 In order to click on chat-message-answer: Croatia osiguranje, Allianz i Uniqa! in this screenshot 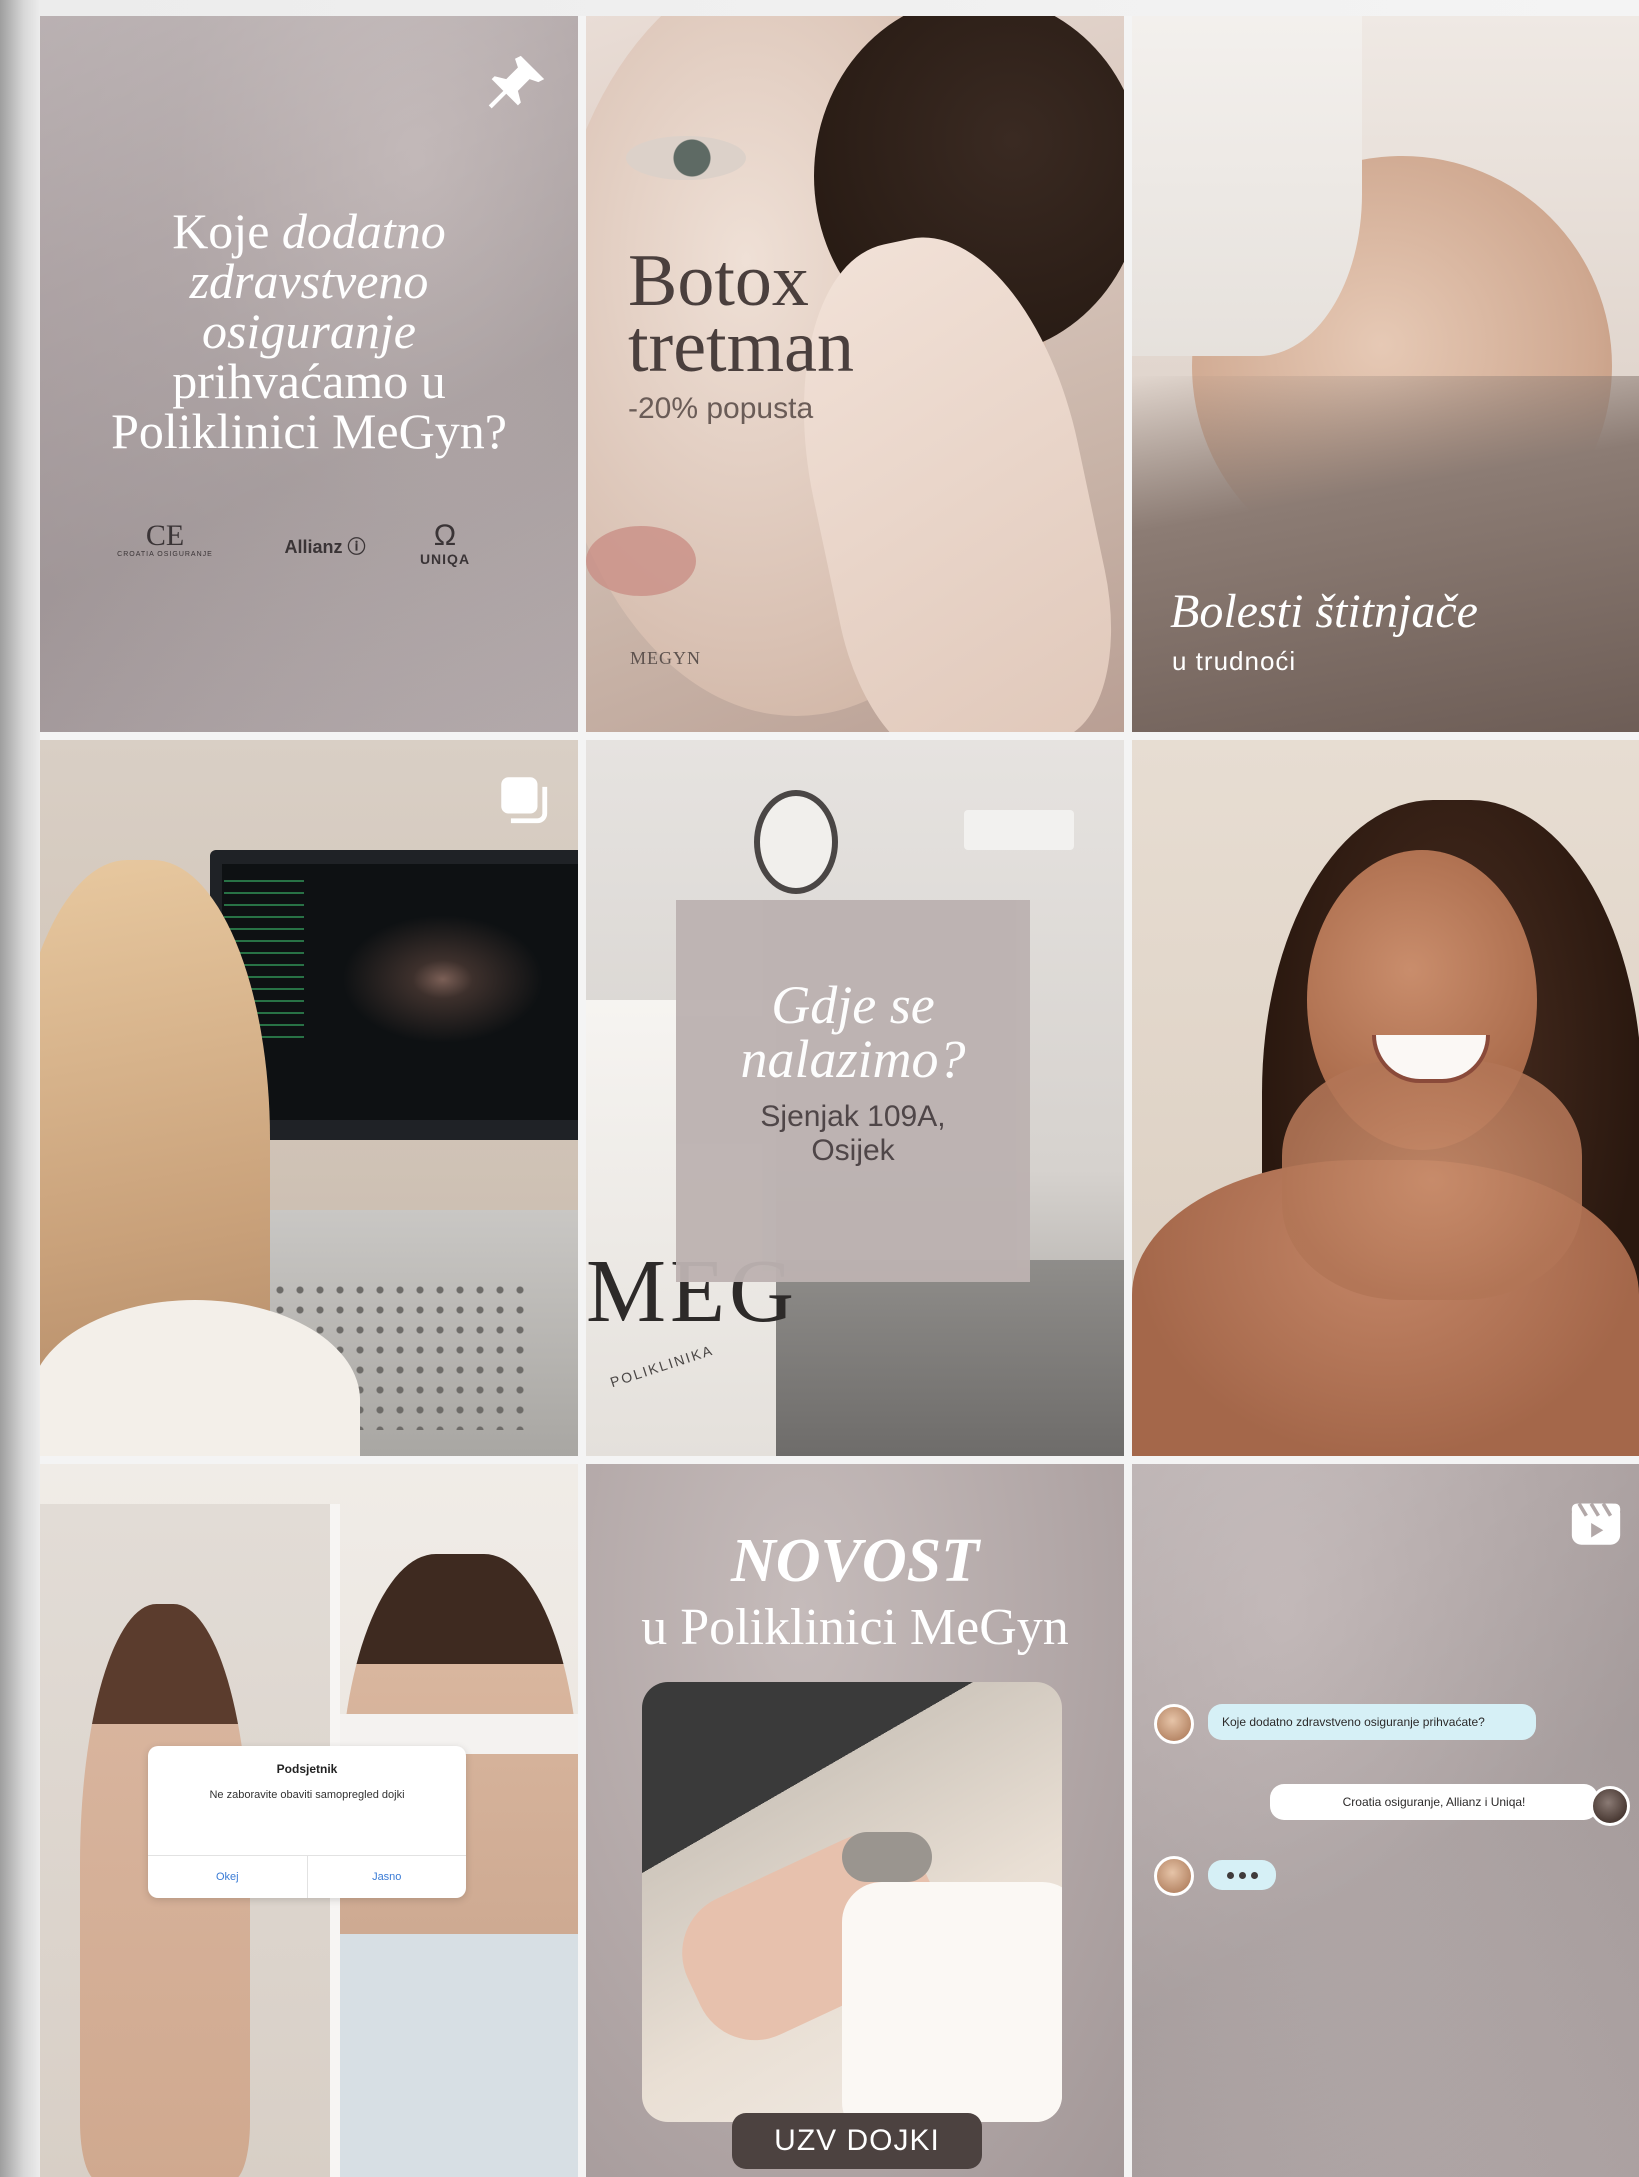, I will do `click(1434, 1802)`.